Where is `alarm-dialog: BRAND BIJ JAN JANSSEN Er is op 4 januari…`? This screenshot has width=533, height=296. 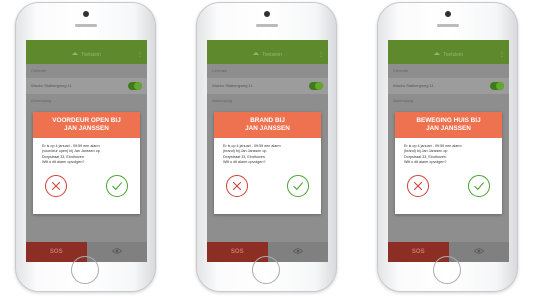 alarm-dialog: BRAND BIJ JAN JANSSEN Er is op 4 januari… is located at coordinates (267, 163).